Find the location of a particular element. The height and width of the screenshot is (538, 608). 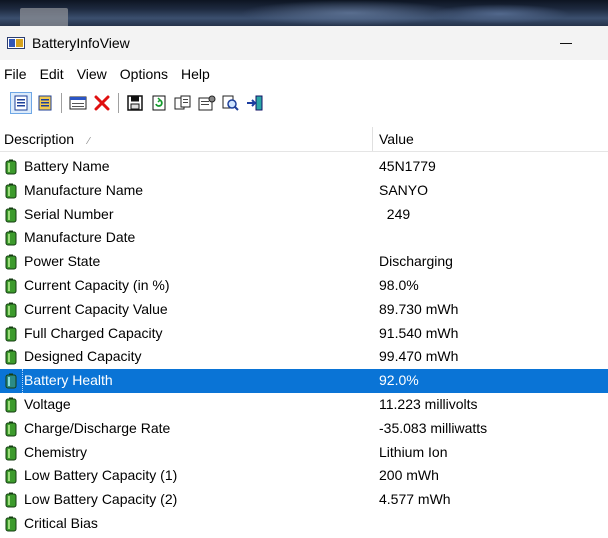

cell-value: Lithium Ion is located at coordinates (413, 451).